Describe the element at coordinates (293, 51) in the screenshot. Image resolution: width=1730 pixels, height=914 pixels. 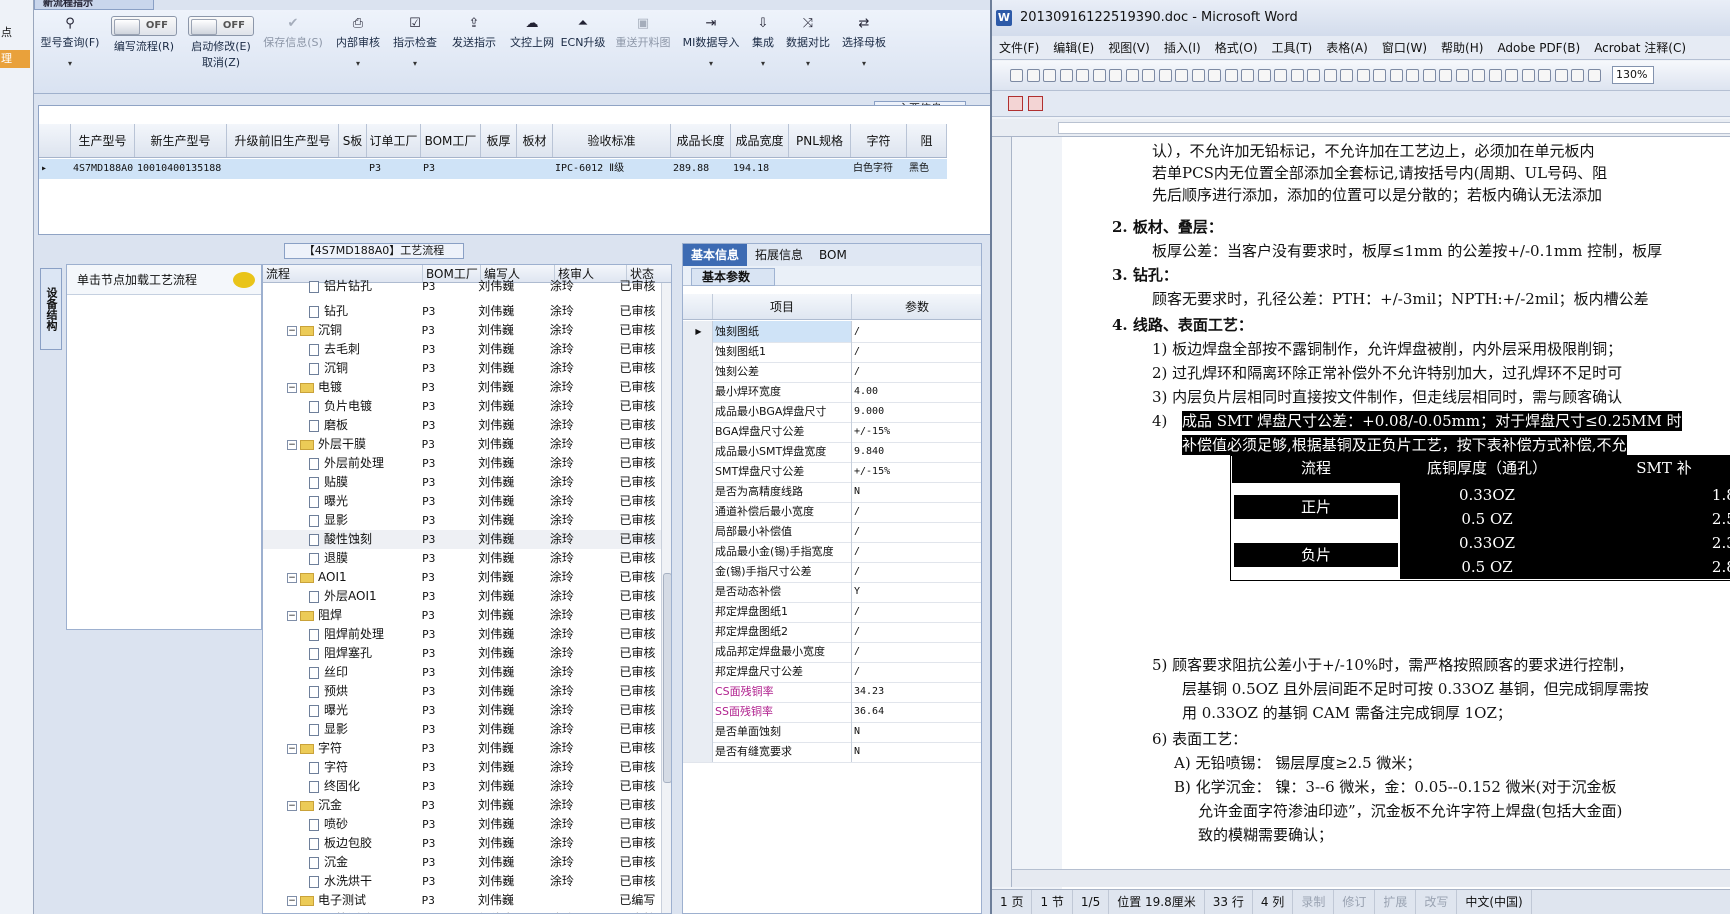
I see `toolbar-button-3: ✔ 保存信息(S)` at that location.